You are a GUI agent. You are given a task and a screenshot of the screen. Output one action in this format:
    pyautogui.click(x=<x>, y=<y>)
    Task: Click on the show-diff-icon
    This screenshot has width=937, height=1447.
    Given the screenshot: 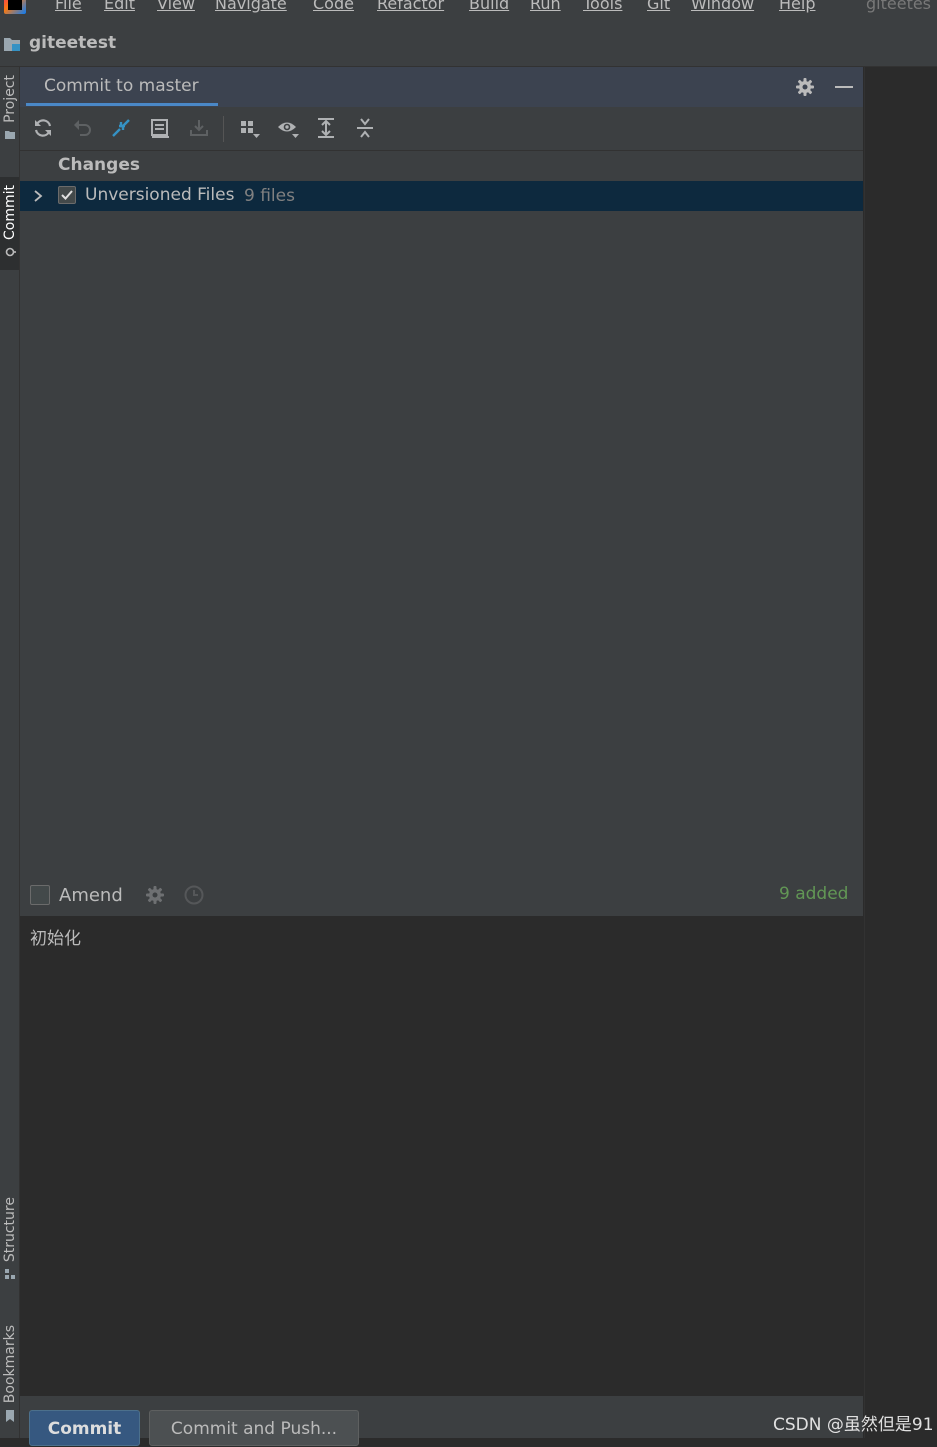 What is the action you would take?
    pyautogui.click(x=121, y=128)
    